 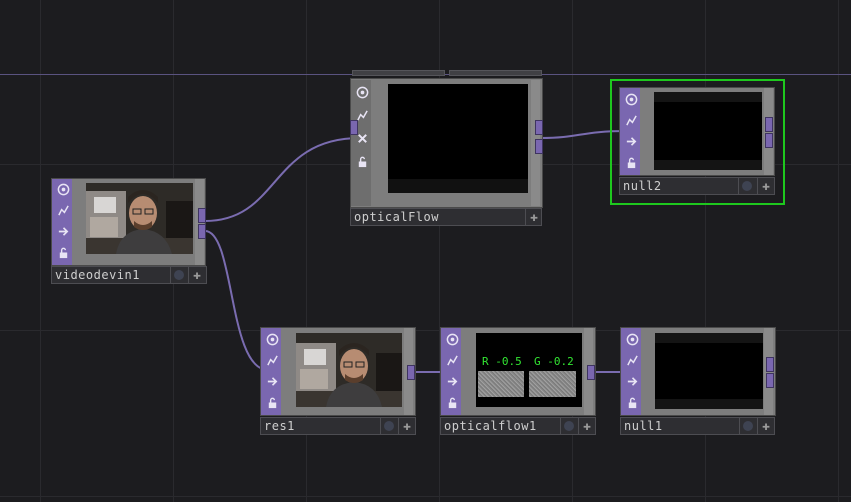 What do you see at coordinates (501, 384) in the screenshot?
I see `channel-r-preview` at bounding box center [501, 384].